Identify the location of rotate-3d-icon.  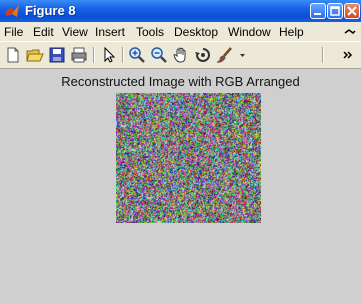
(203, 55).